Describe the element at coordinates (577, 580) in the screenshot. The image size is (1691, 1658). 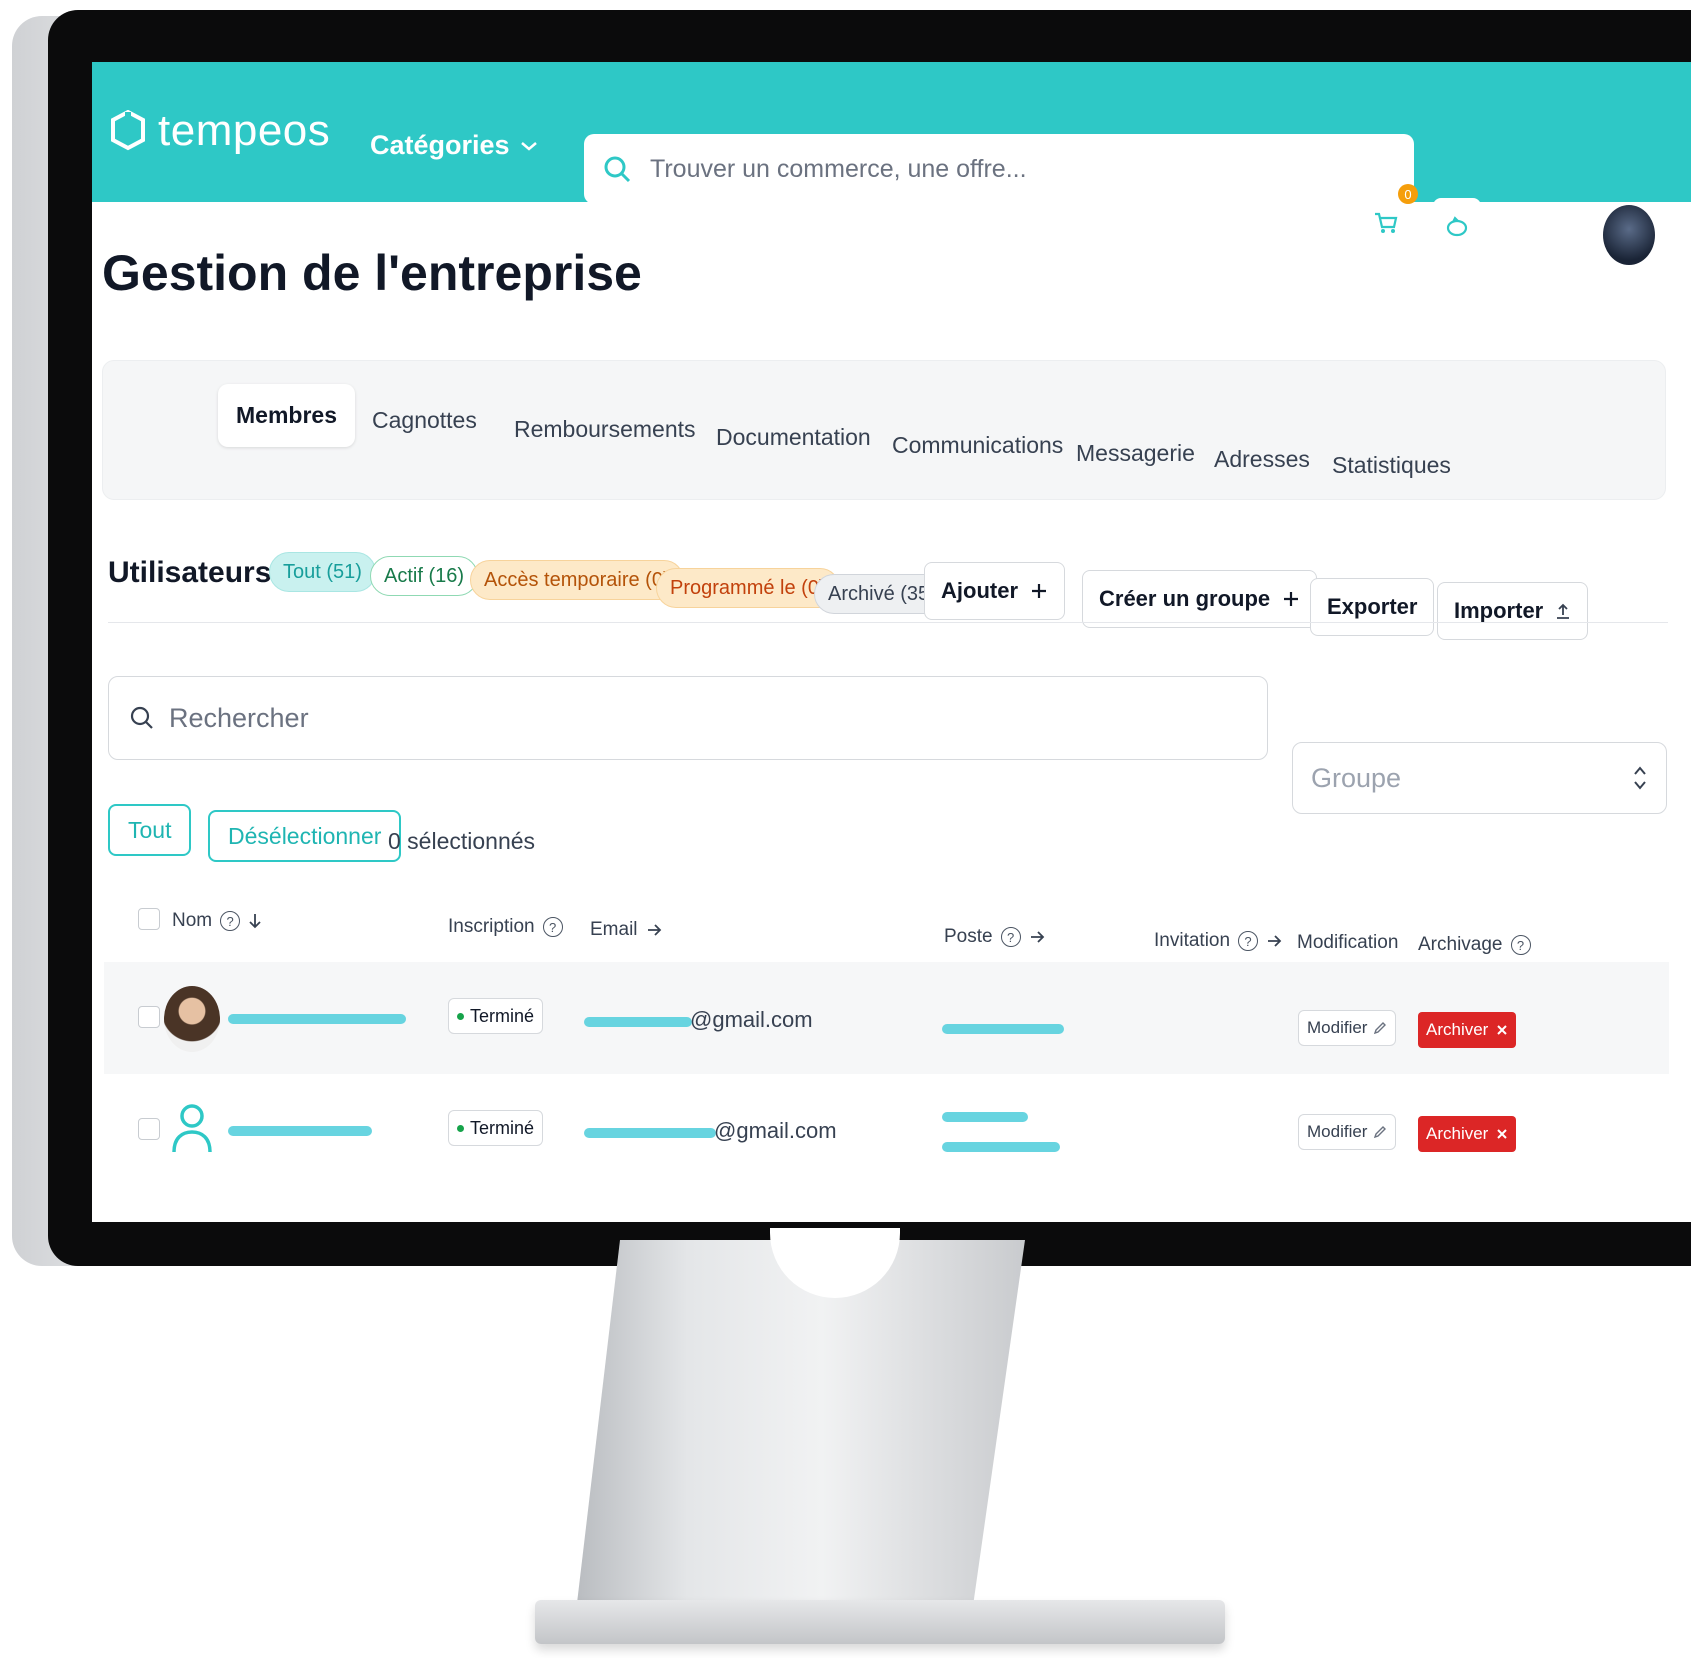
I see `filter-temporary-access: Accès temporaire (0)` at that location.